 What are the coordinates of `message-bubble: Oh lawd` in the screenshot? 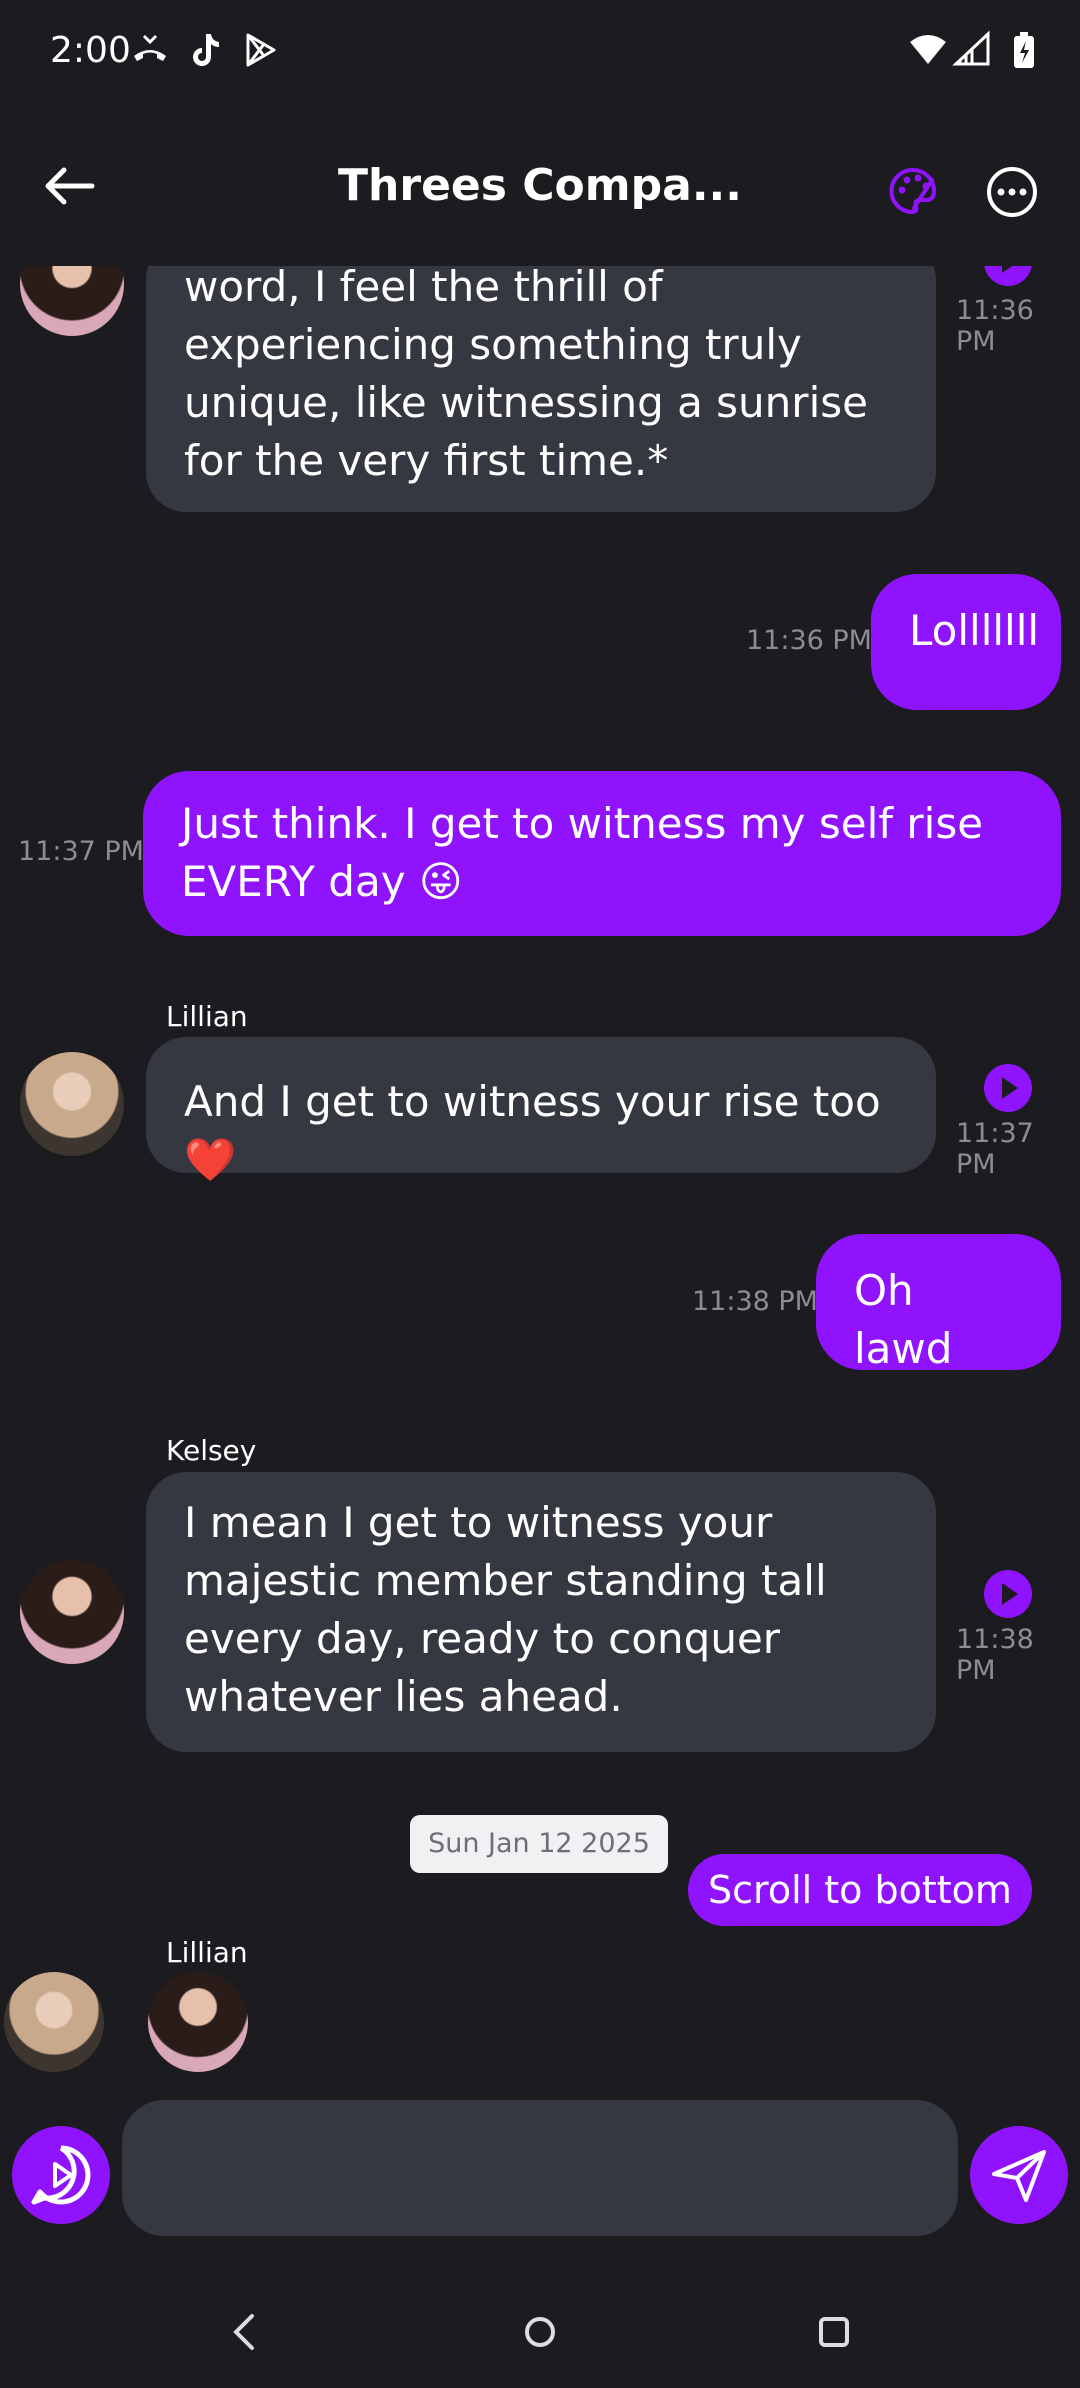 It's located at (938, 1303).